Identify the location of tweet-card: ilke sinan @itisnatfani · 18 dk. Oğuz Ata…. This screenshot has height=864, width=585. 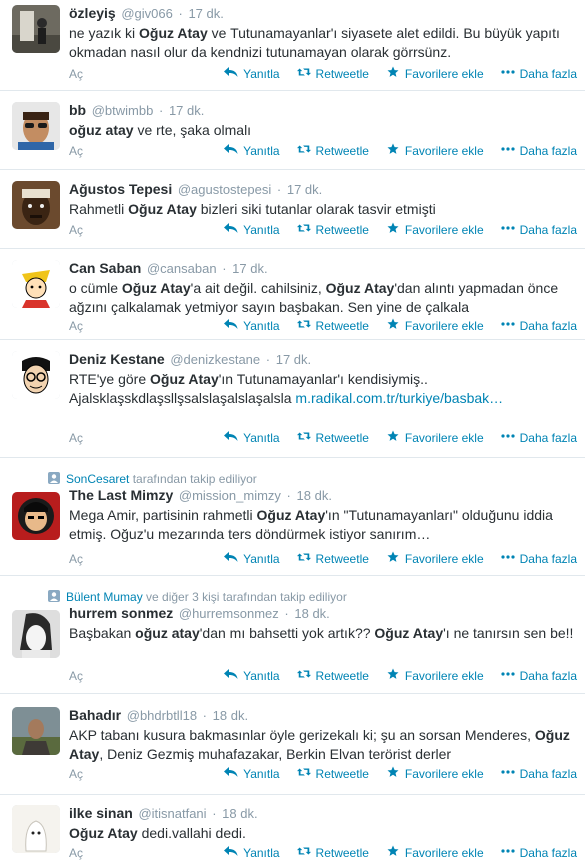
(292, 829).